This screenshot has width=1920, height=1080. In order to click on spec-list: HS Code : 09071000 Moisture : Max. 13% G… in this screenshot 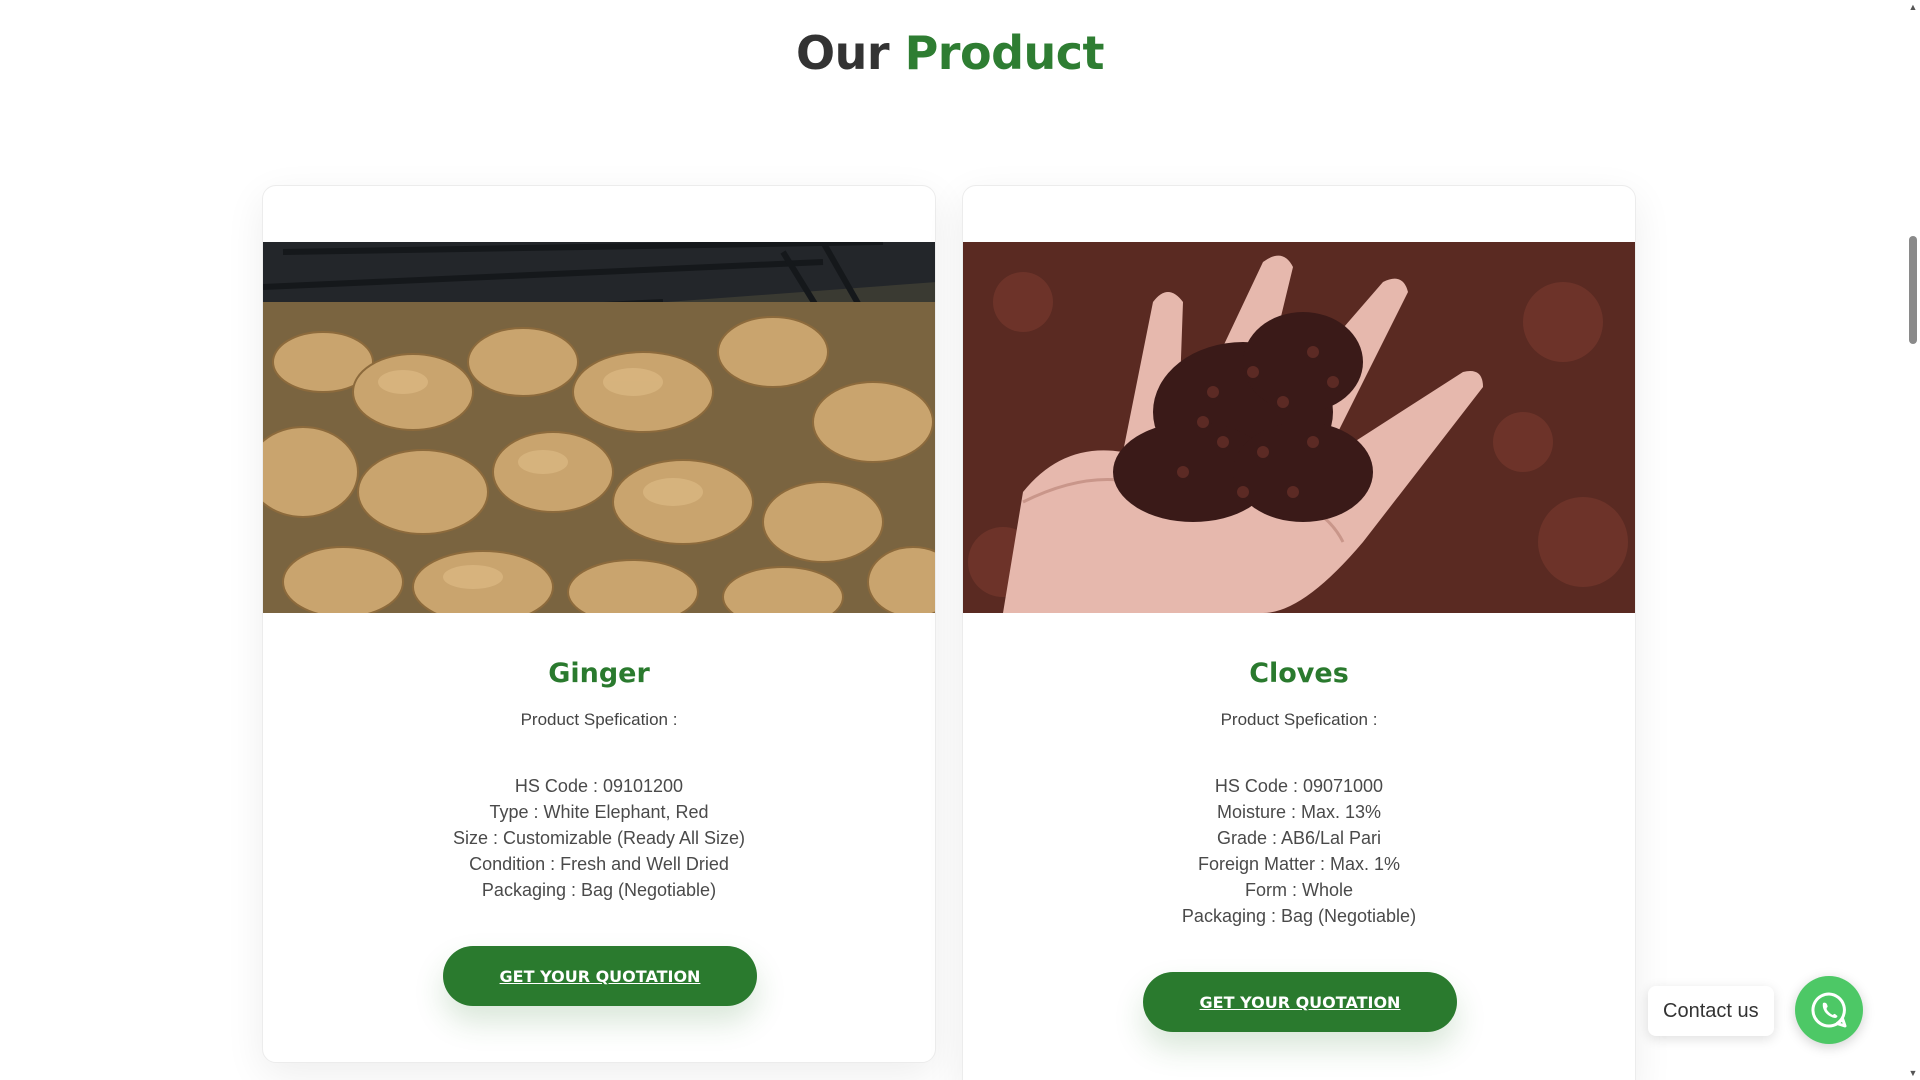, I will do `click(1299, 851)`.